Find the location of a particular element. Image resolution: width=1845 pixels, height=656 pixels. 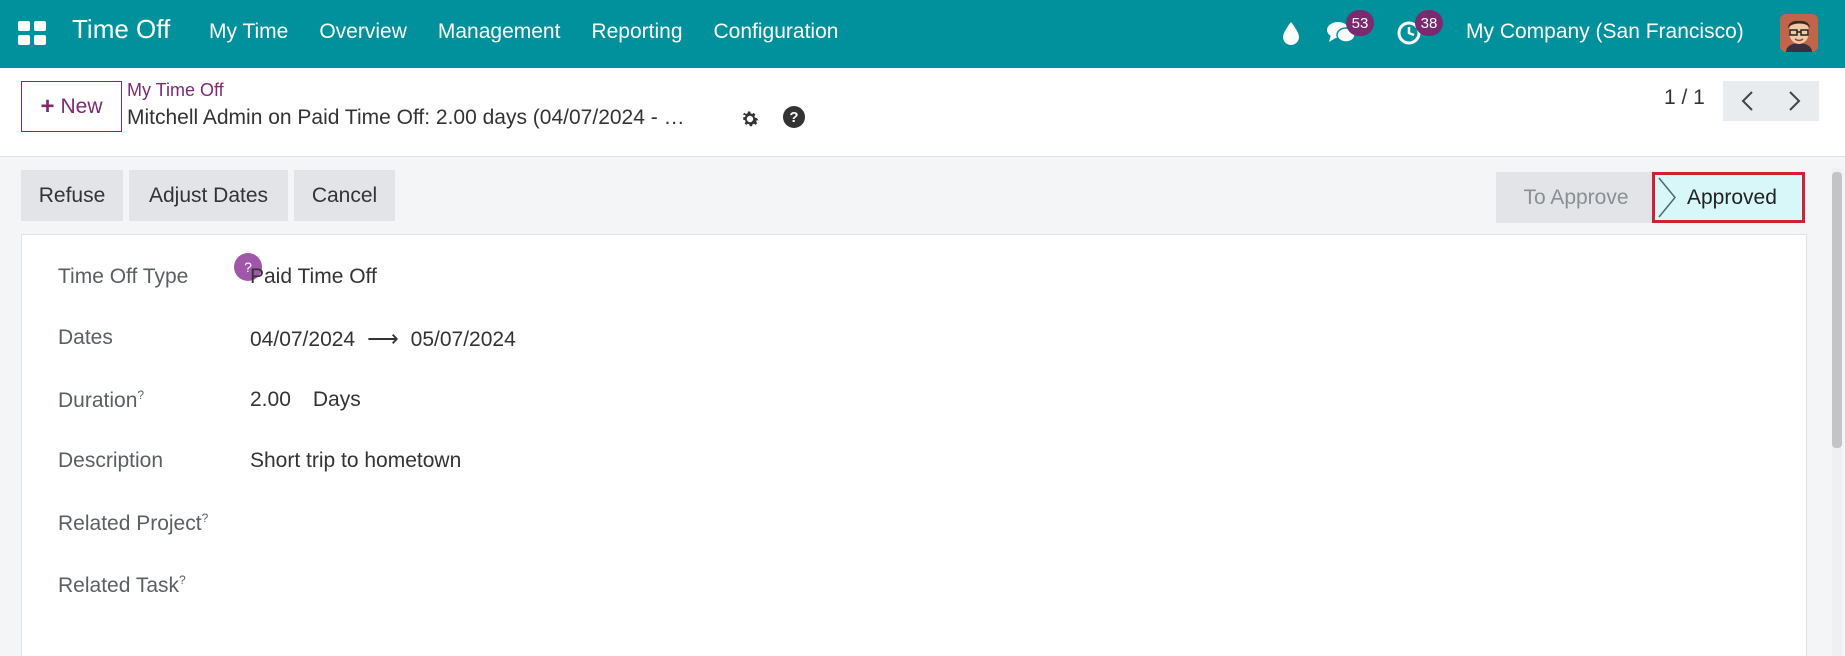

related-task-help-icon: ? is located at coordinates (182, 580).